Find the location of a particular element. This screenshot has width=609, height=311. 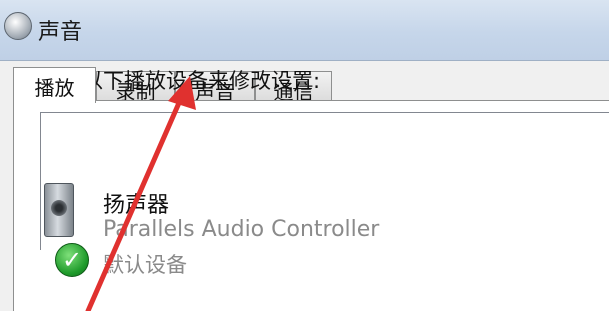

tab-playback: 播放 is located at coordinates (54, 85).